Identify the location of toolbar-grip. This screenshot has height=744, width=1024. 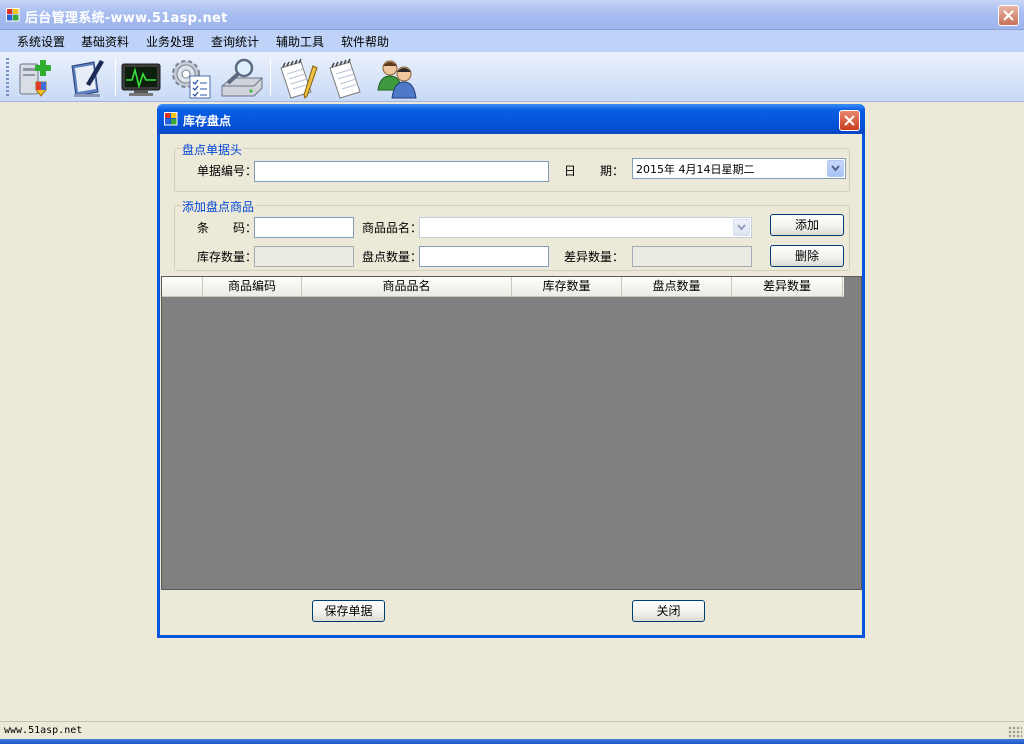
(7, 77).